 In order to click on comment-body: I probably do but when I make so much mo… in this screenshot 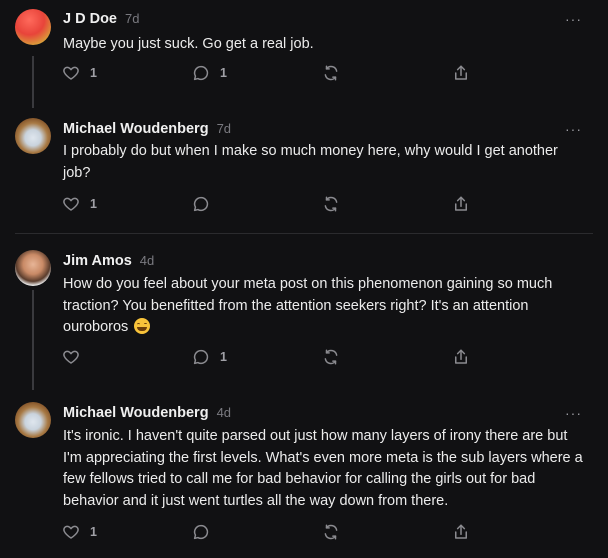, I will do `click(310, 162)`.